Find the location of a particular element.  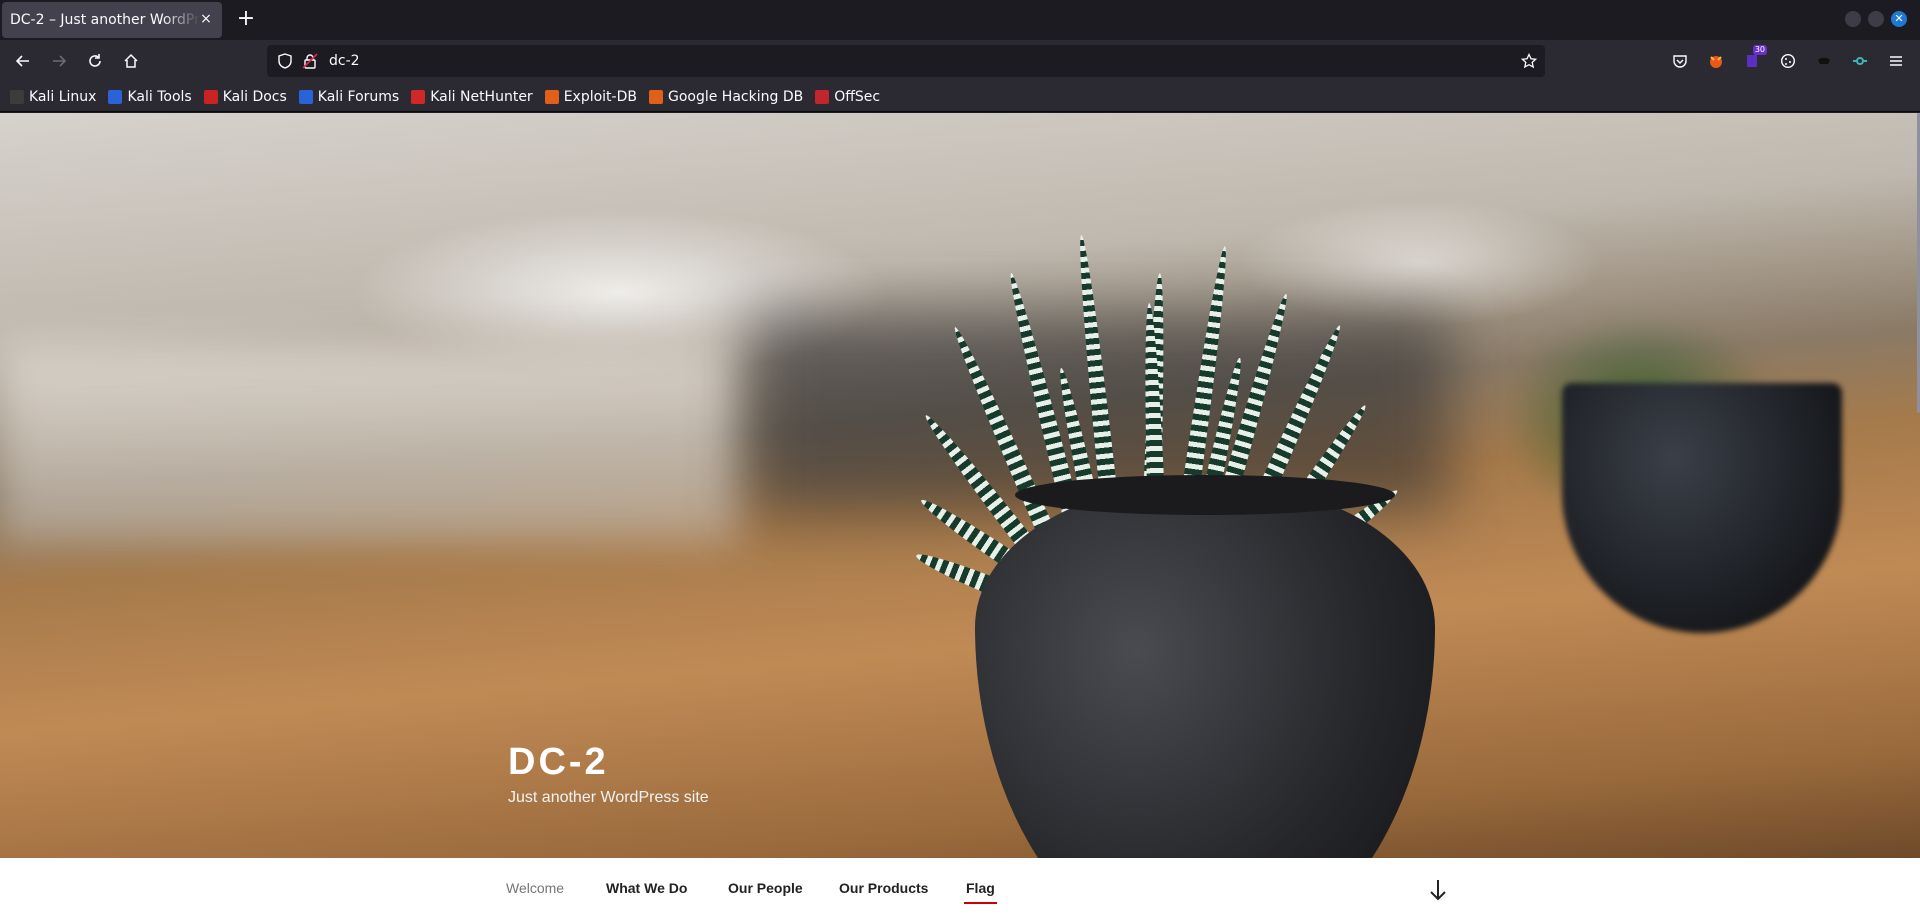

bookmark-offsec: OffSec is located at coordinates (847, 97).